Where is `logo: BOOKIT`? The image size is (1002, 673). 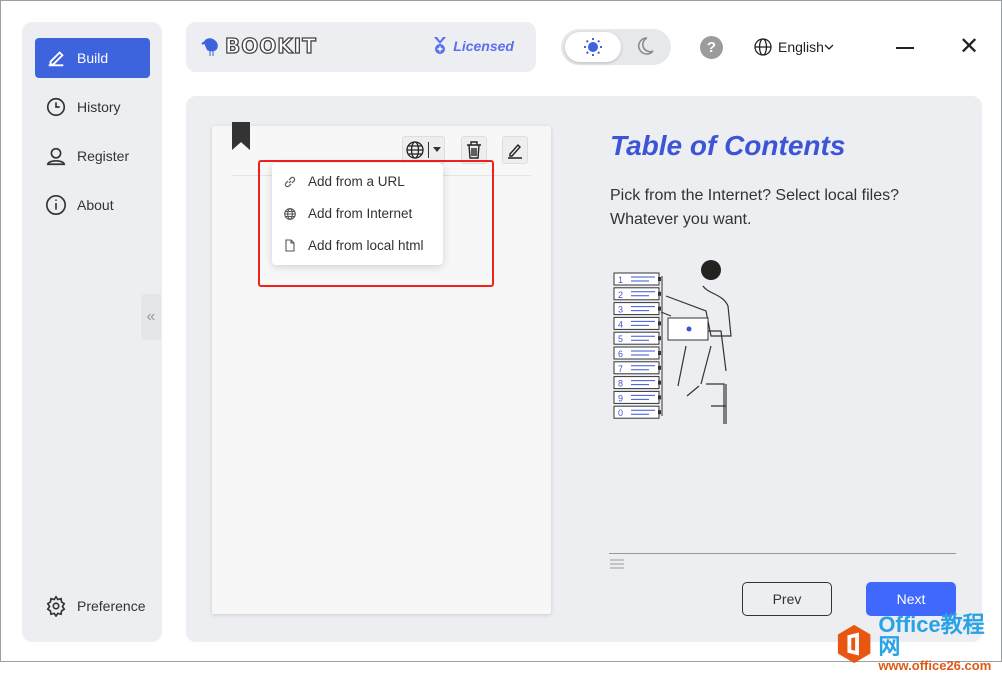
logo: BOOKIT is located at coordinates (259, 46).